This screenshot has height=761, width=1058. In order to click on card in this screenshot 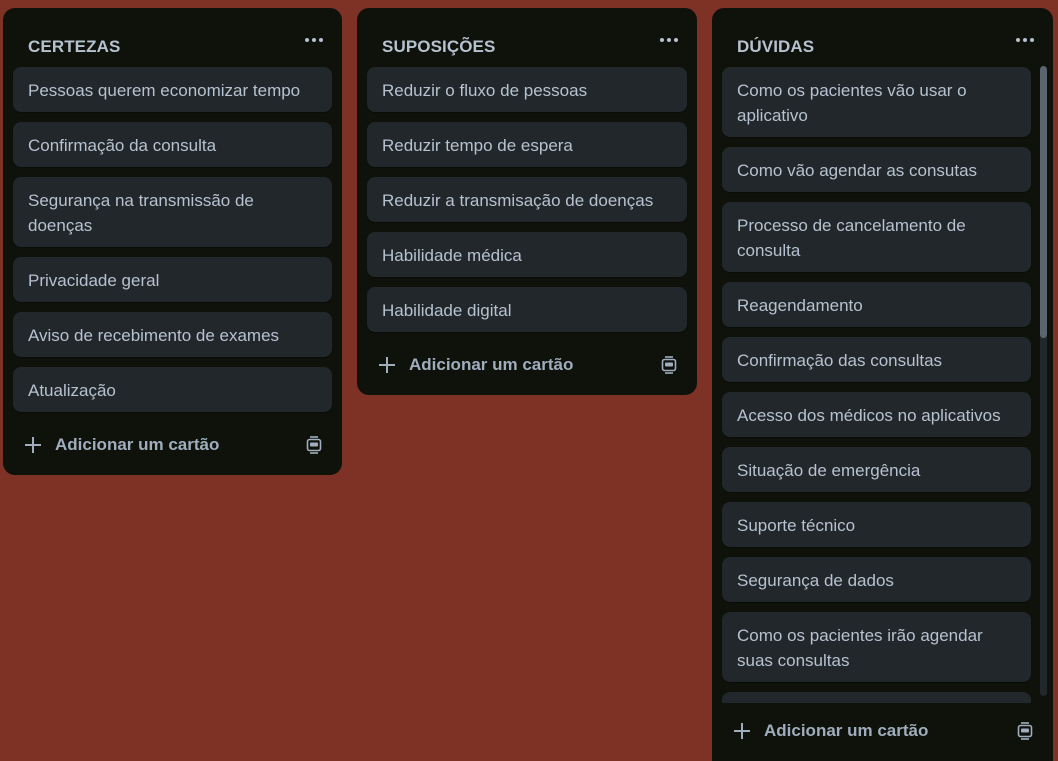, I will do `click(876, 697)`.